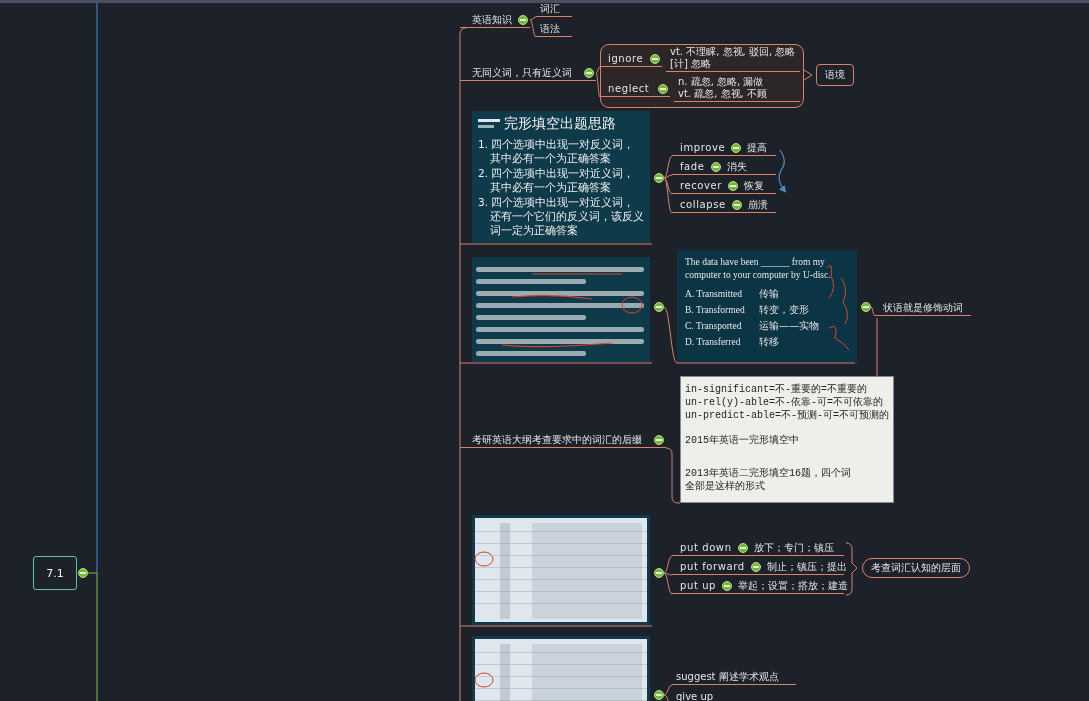 The height and width of the screenshot is (701, 1089). I want to click on topic-node: 语法, so click(554, 29).